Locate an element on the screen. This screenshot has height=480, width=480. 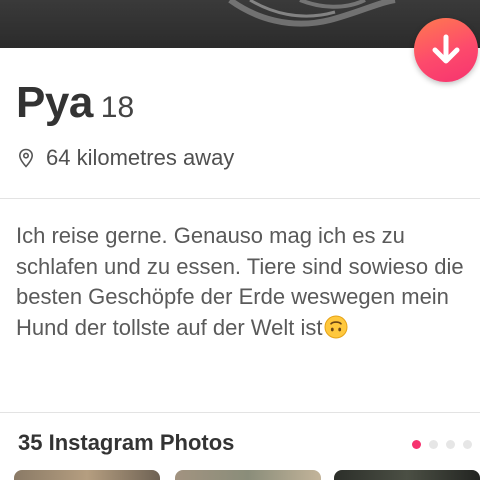
photo-content is located at coordinates (312, 13).